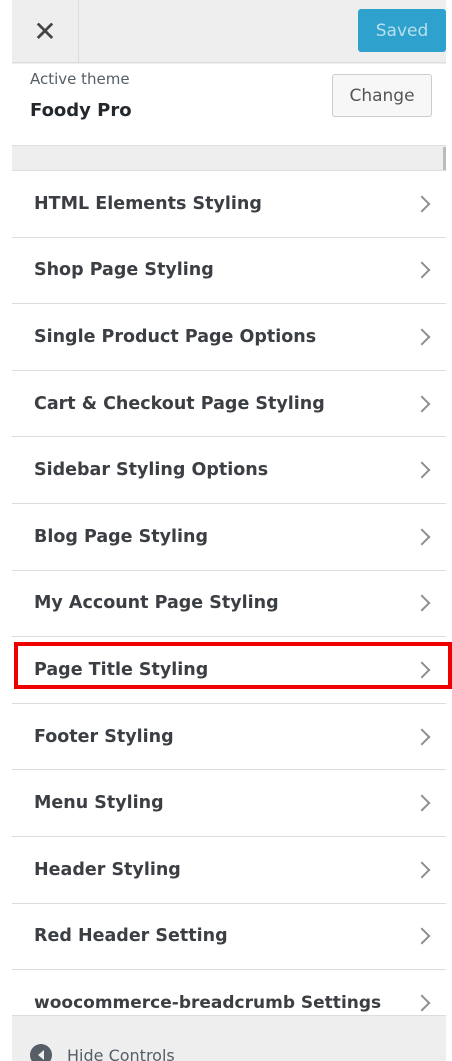 The height and width of the screenshot is (1061, 452). What do you see at coordinates (124, 270) in the screenshot?
I see `menu-item-label: Shop Page Styling` at bounding box center [124, 270].